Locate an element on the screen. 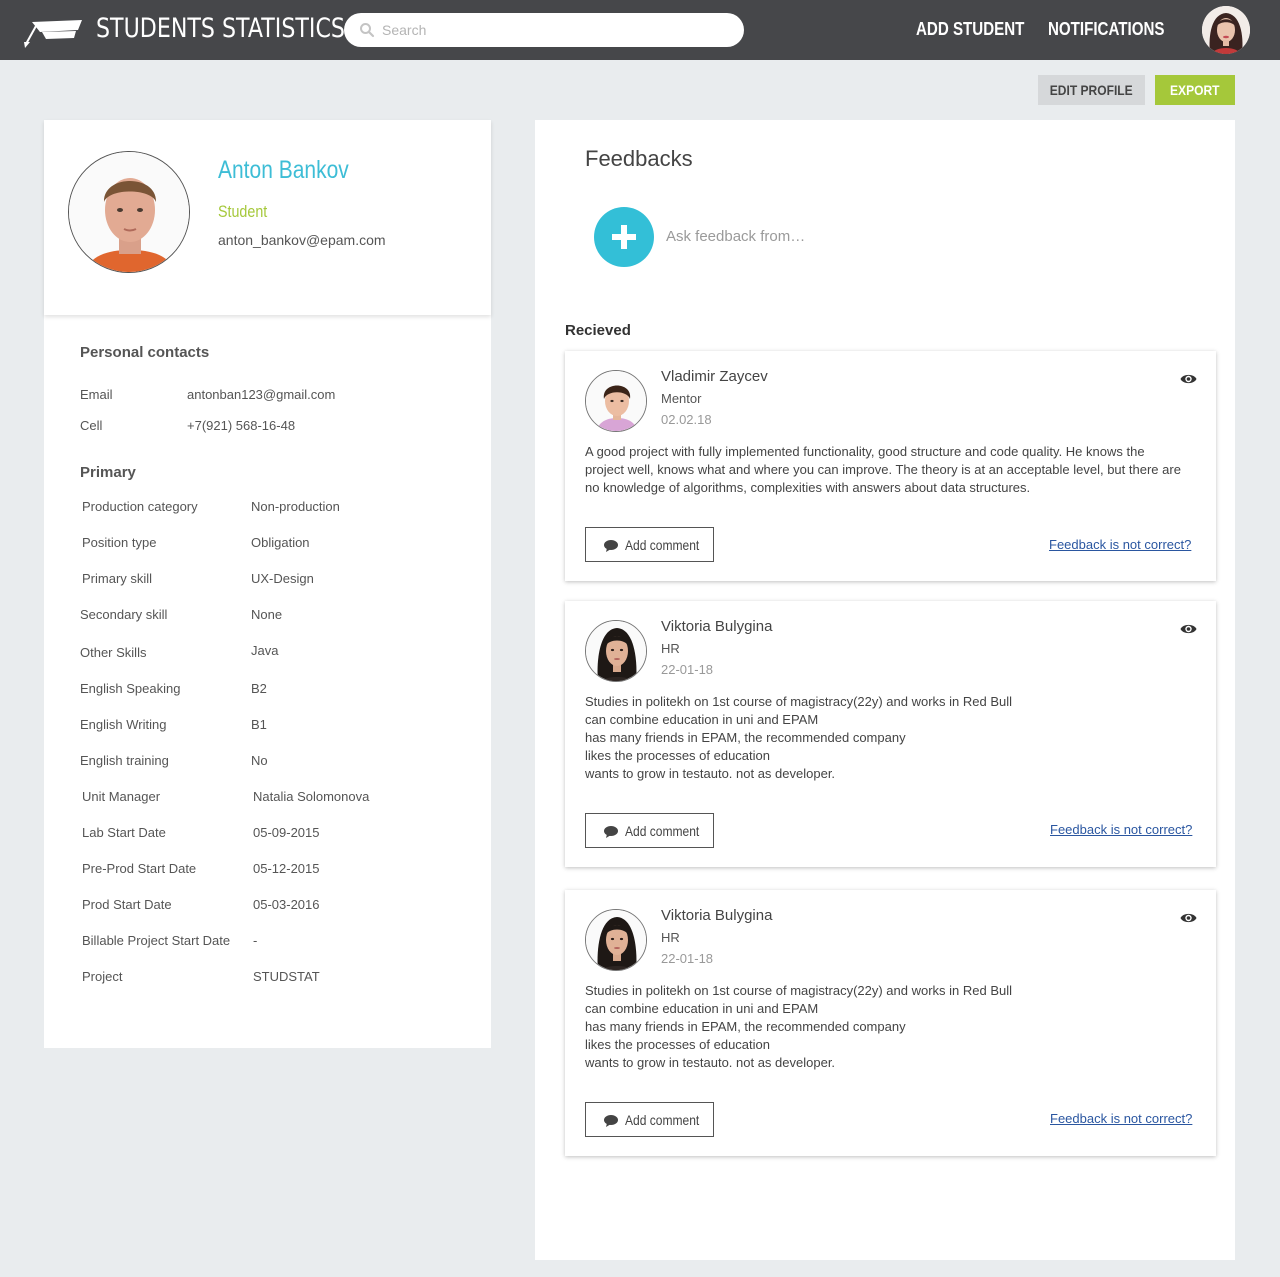  contact-label: Cell is located at coordinates (91, 425).